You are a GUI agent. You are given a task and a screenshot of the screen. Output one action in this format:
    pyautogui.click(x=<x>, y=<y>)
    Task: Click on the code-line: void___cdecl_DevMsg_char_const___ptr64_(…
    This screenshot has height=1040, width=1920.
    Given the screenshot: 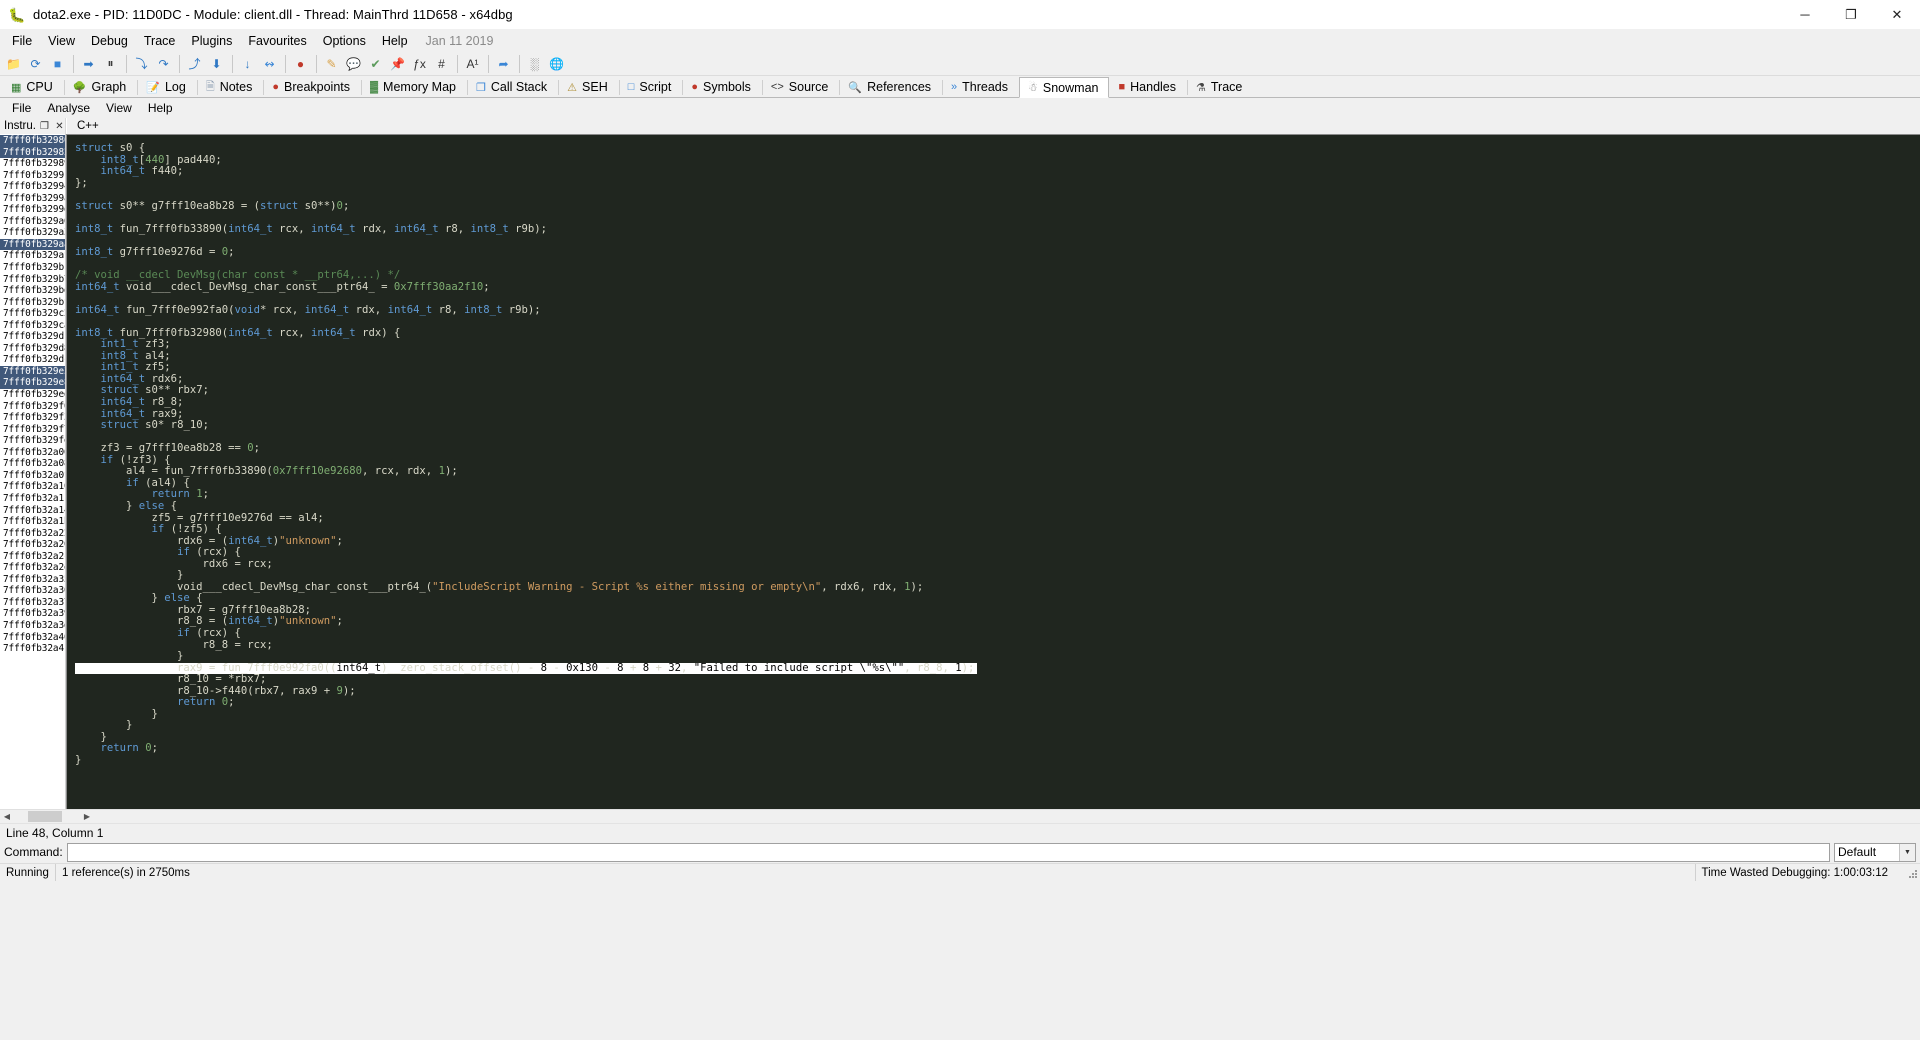 What is the action you would take?
    pyautogui.click(x=997, y=587)
    